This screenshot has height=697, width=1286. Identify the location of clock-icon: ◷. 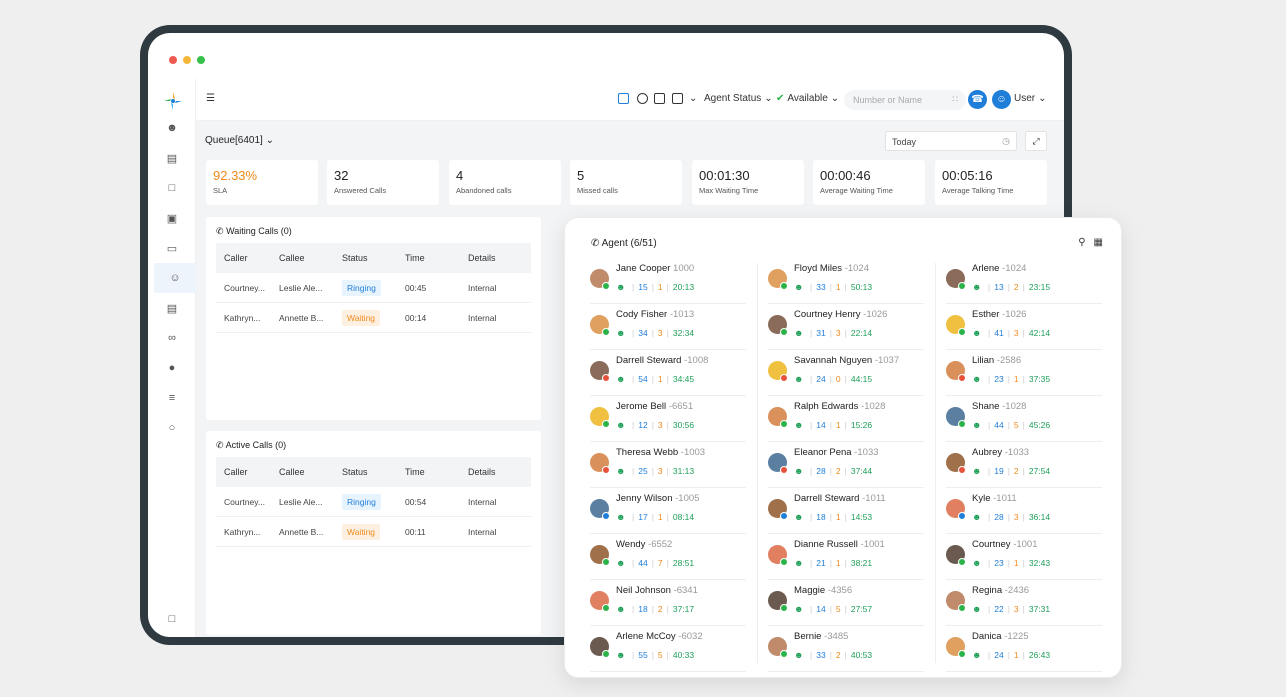
(1006, 141).